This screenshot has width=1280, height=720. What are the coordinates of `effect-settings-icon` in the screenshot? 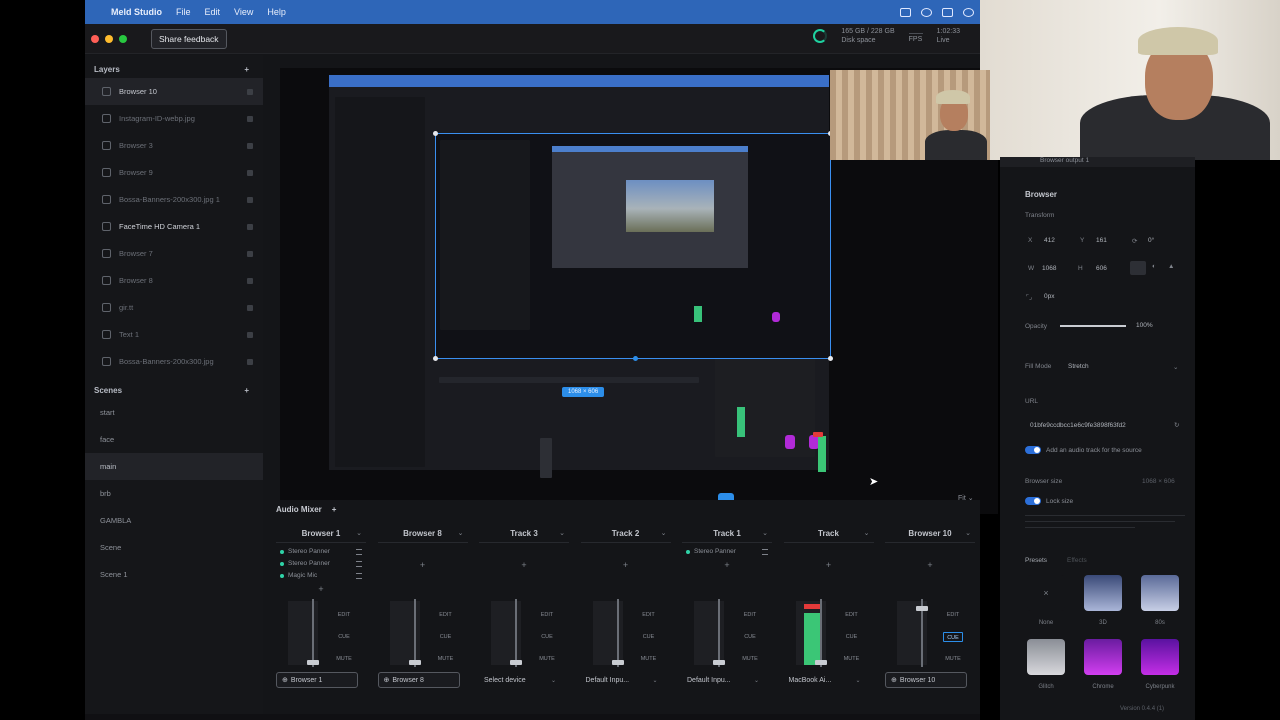 It's located at (765, 551).